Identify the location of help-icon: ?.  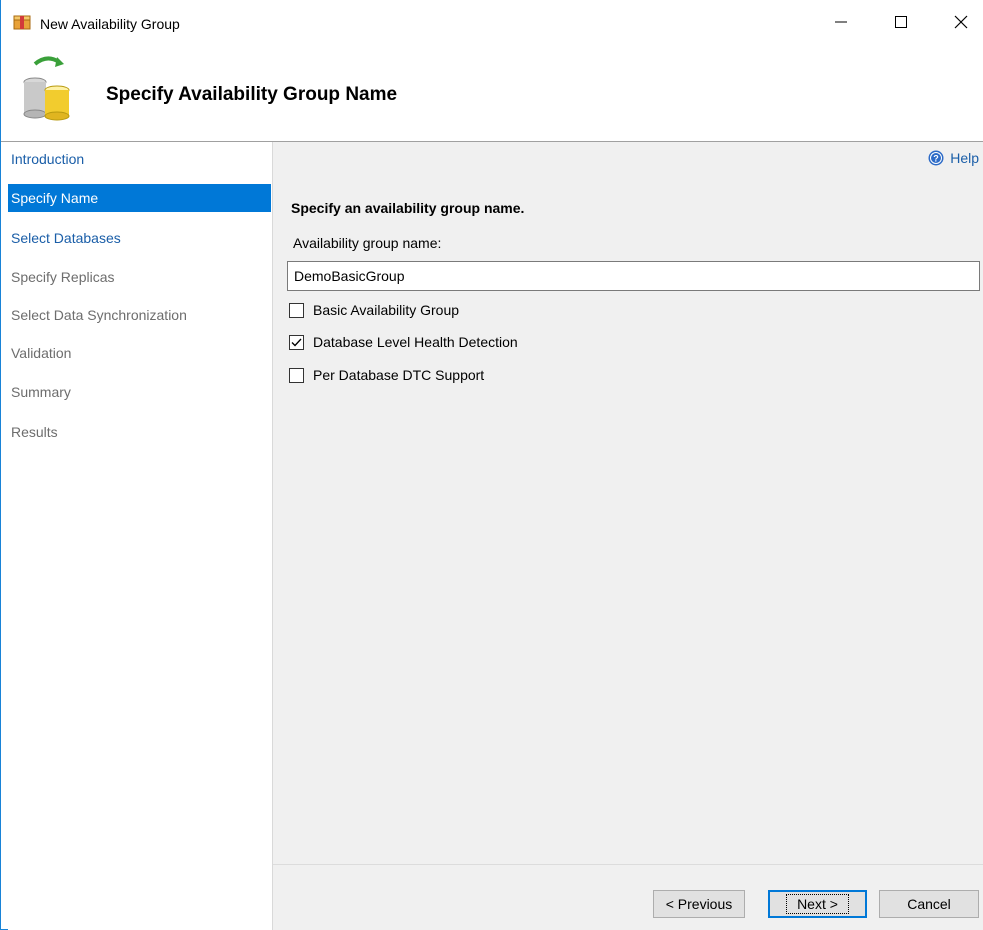
(936, 158).